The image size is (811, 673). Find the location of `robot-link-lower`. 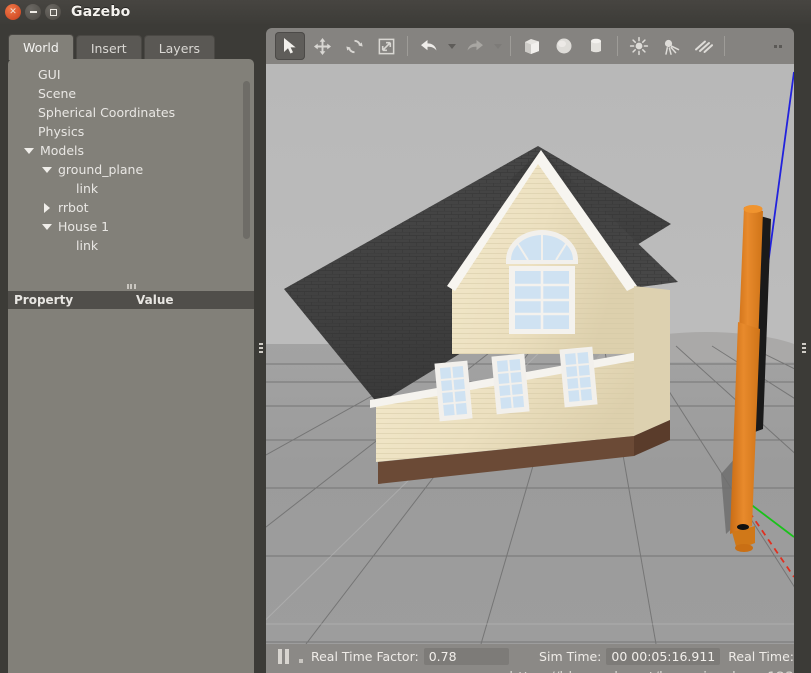

robot-link-lower is located at coordinates (745, 428).